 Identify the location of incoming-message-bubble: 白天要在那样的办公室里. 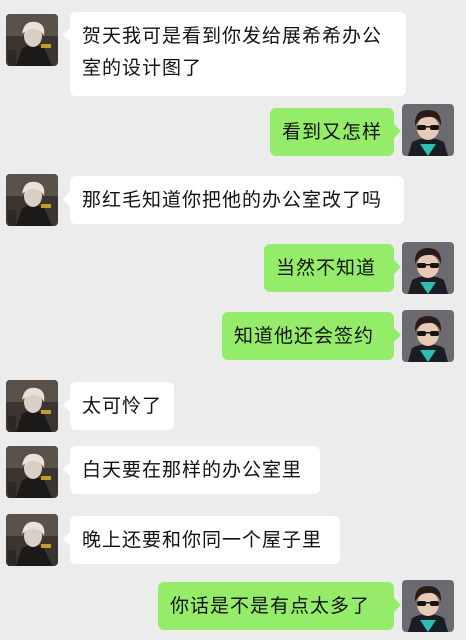
(191, 470).